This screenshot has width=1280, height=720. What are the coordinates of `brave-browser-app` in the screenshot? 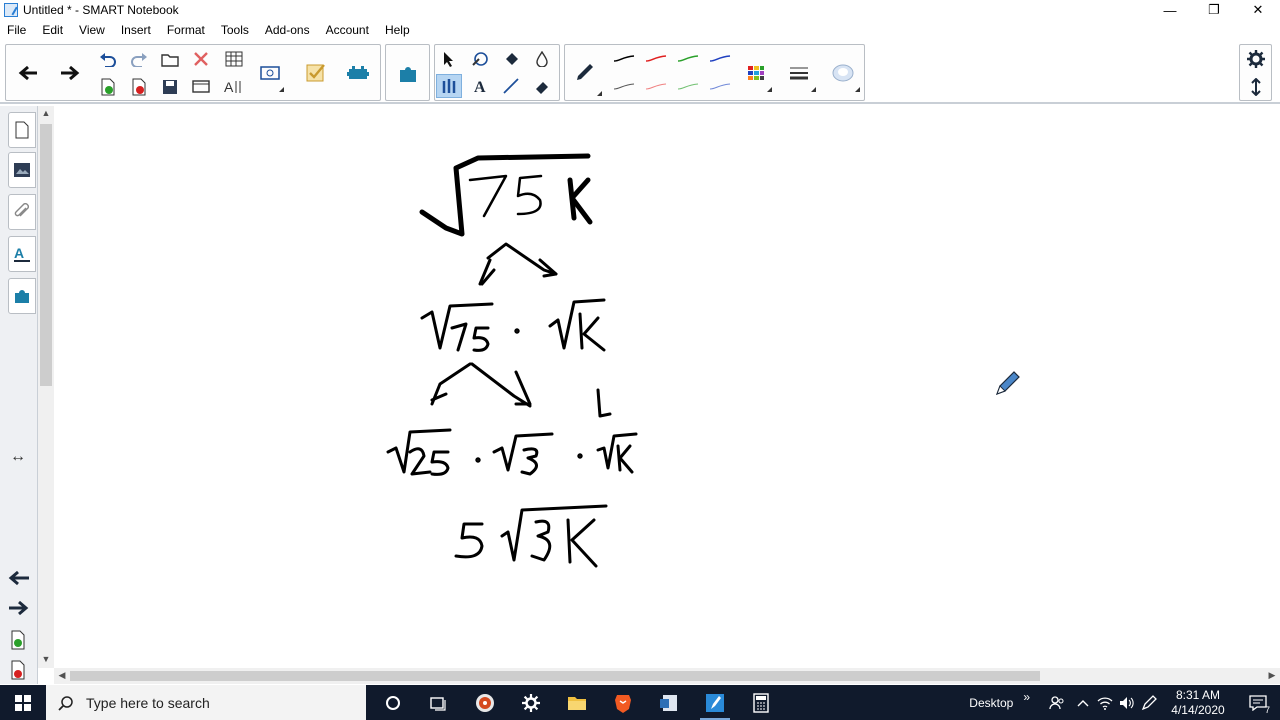 It's located at (623, 702).